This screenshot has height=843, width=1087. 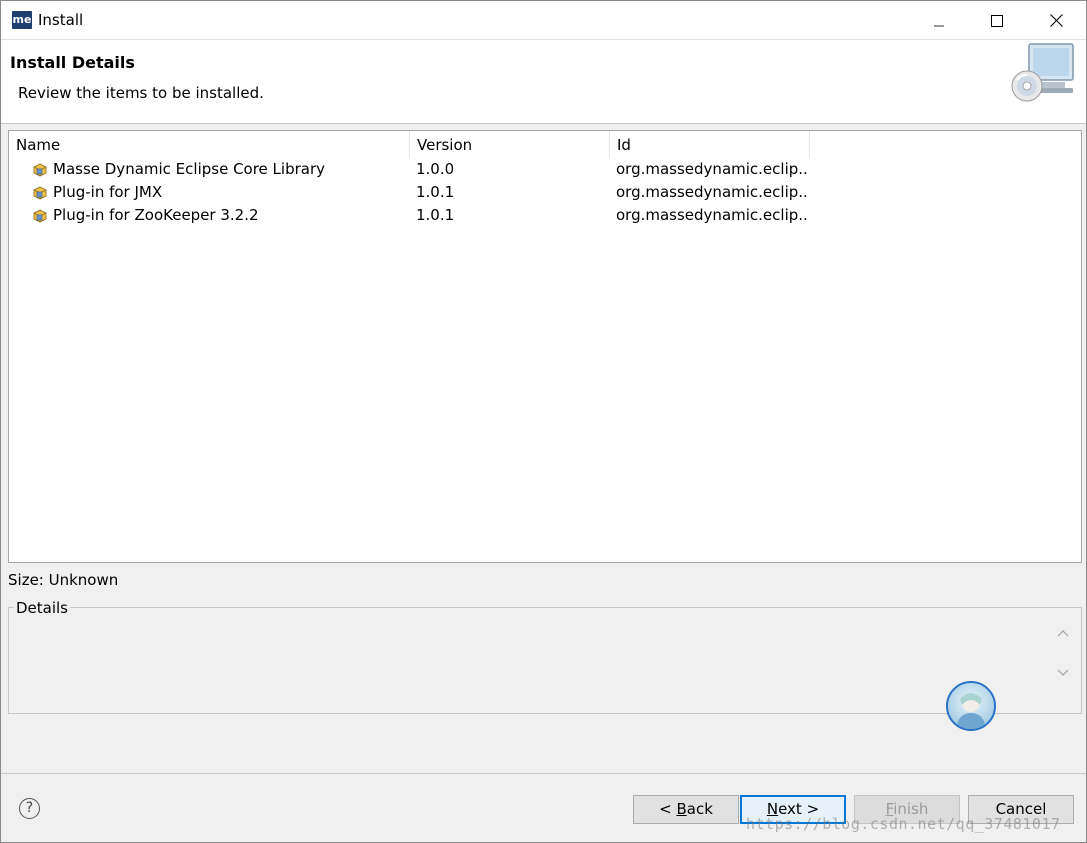 What do you see at coordinates (543, 773) in the screenshot?
I see `footer-separator` at bounding box center [543, 773].